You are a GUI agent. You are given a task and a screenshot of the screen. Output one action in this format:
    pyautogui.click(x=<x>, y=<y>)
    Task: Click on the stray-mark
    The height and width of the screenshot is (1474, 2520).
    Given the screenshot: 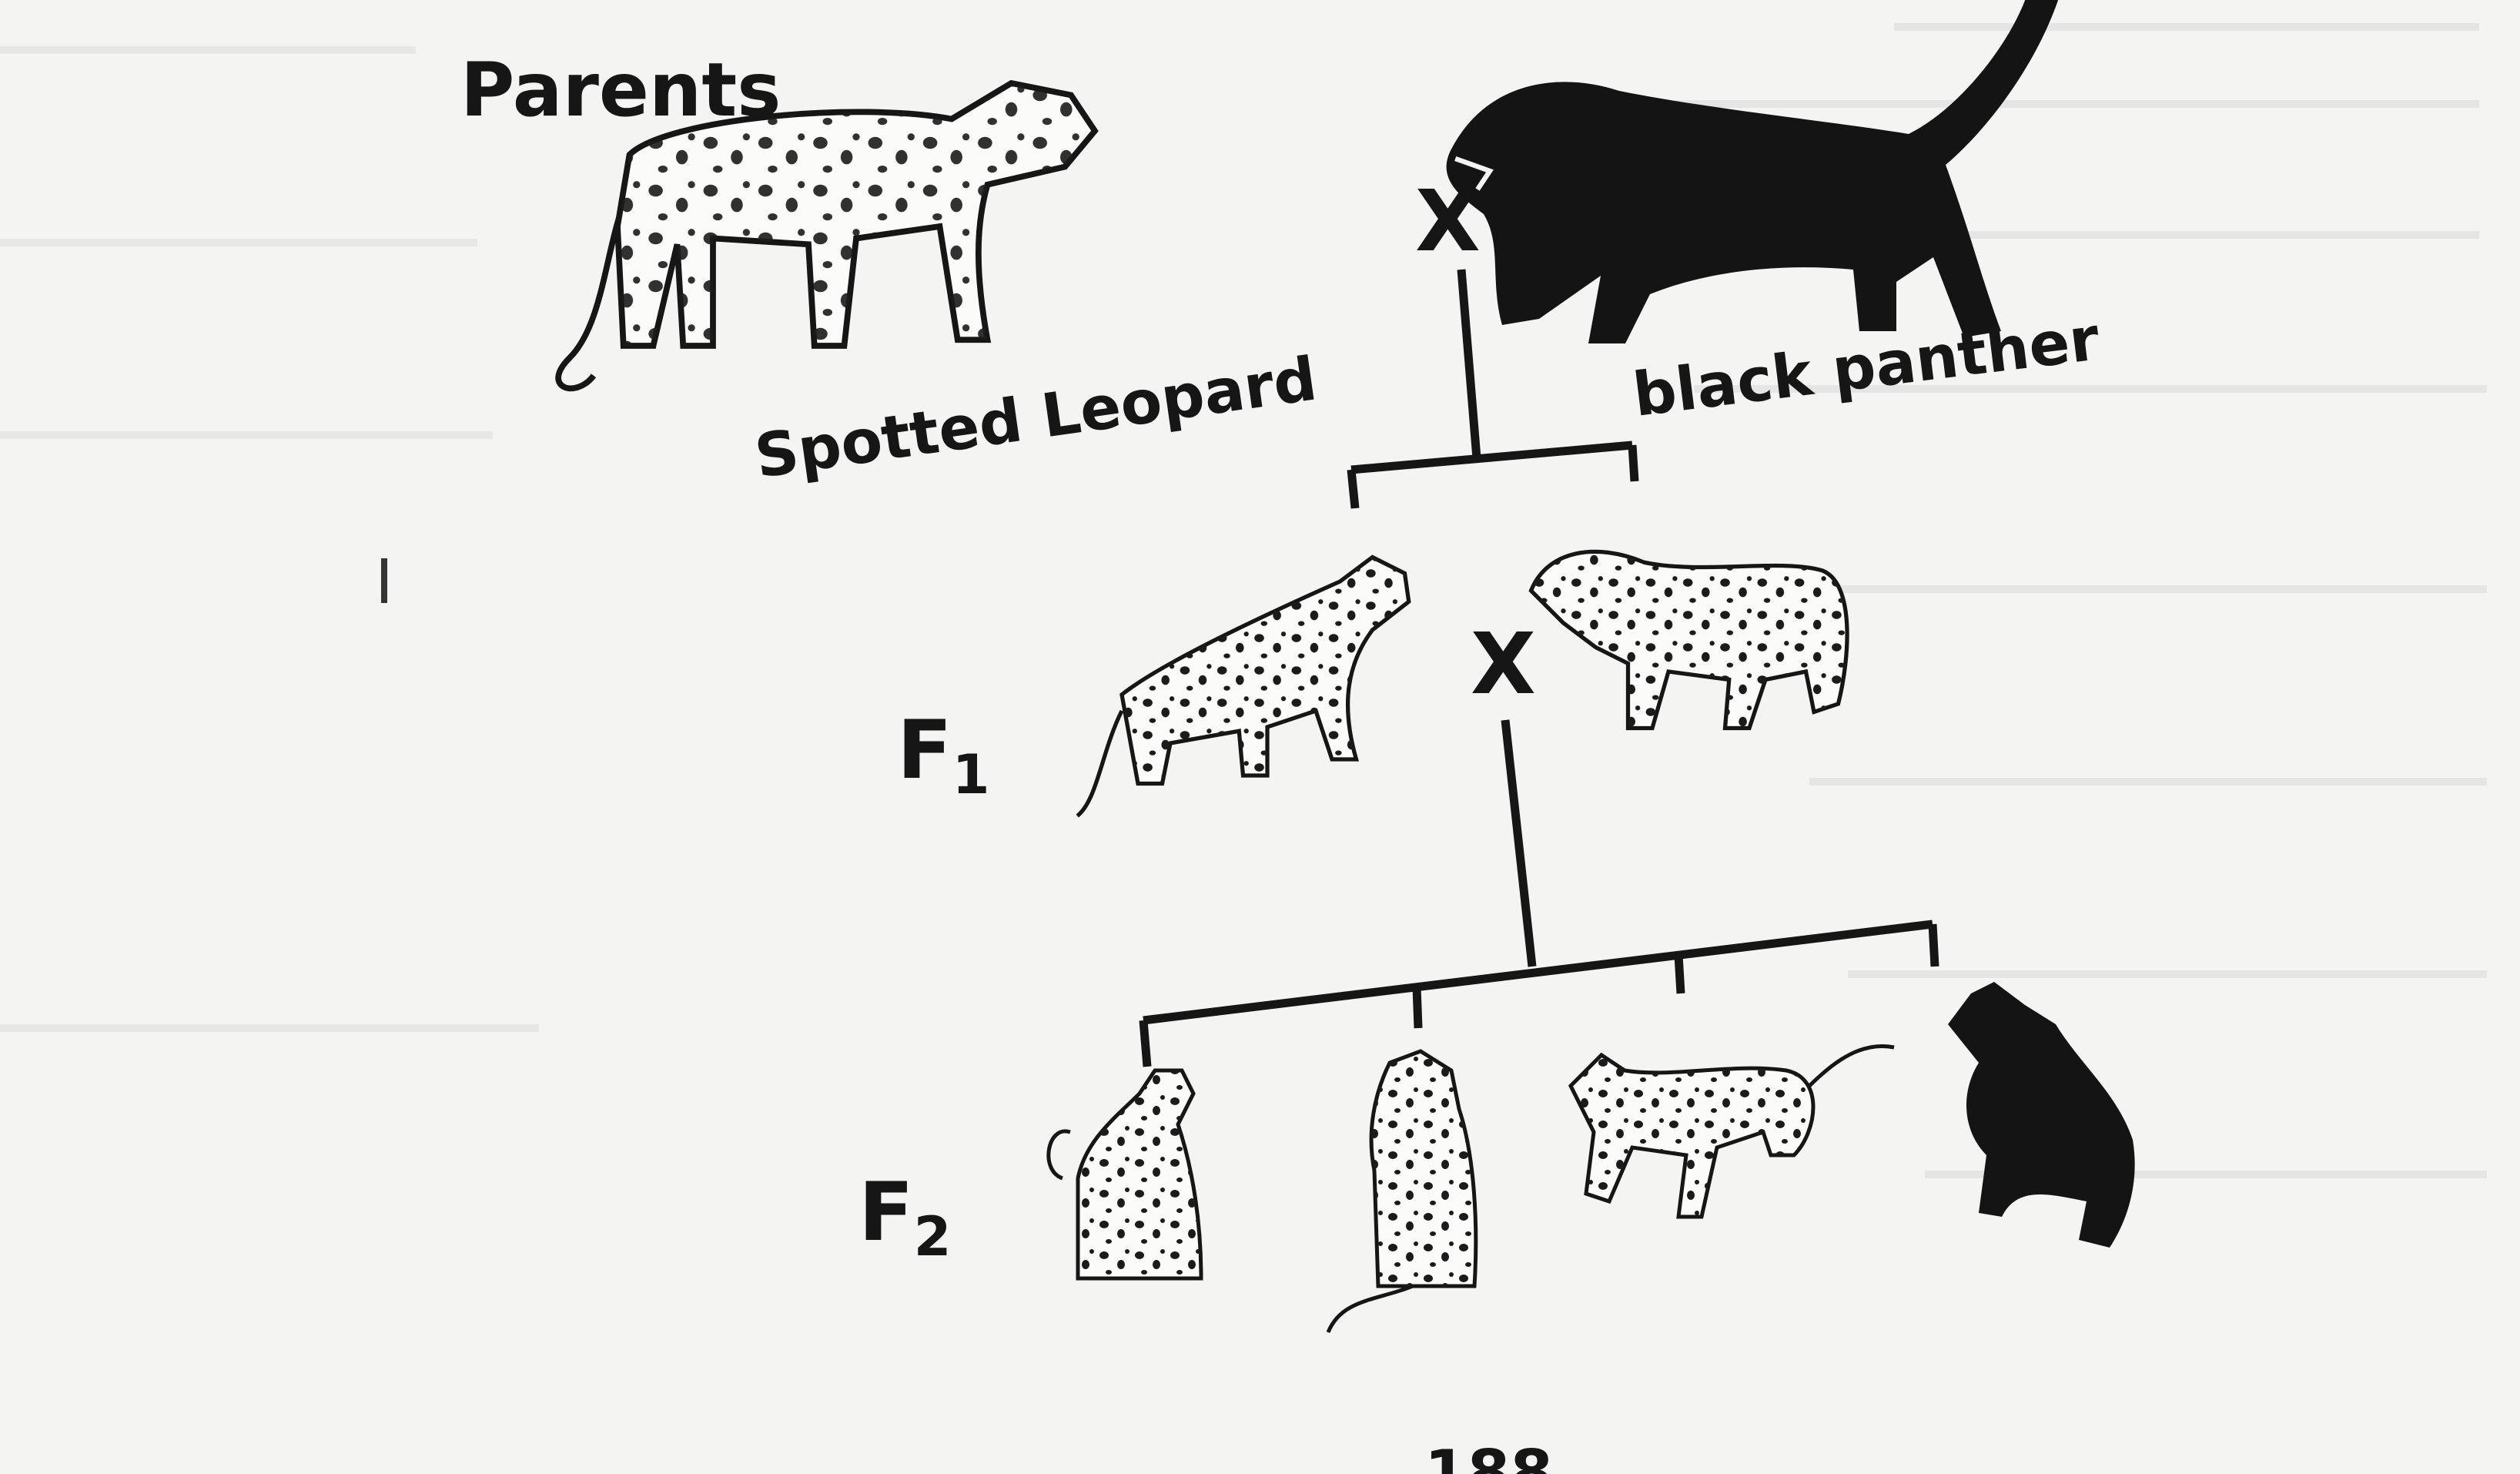 What is the action you would take?
    pyautogui.click(x=384, y=580)
    